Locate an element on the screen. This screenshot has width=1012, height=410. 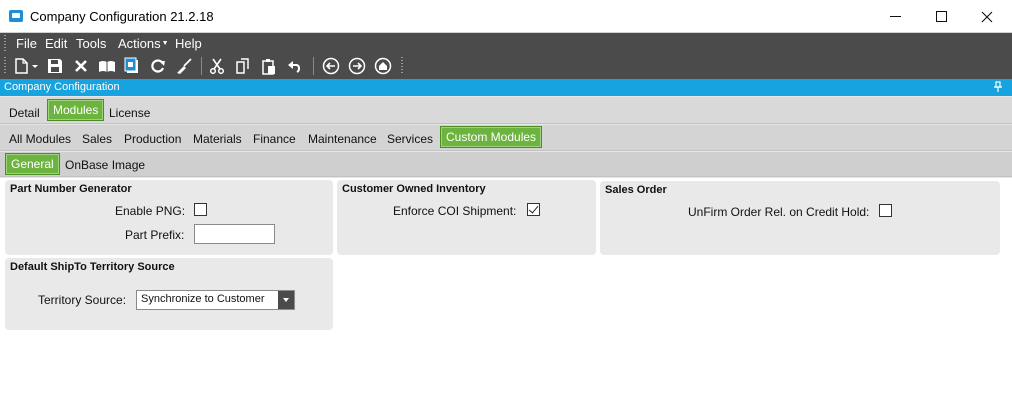
menu-file: File is located at coordinates (26, 43).